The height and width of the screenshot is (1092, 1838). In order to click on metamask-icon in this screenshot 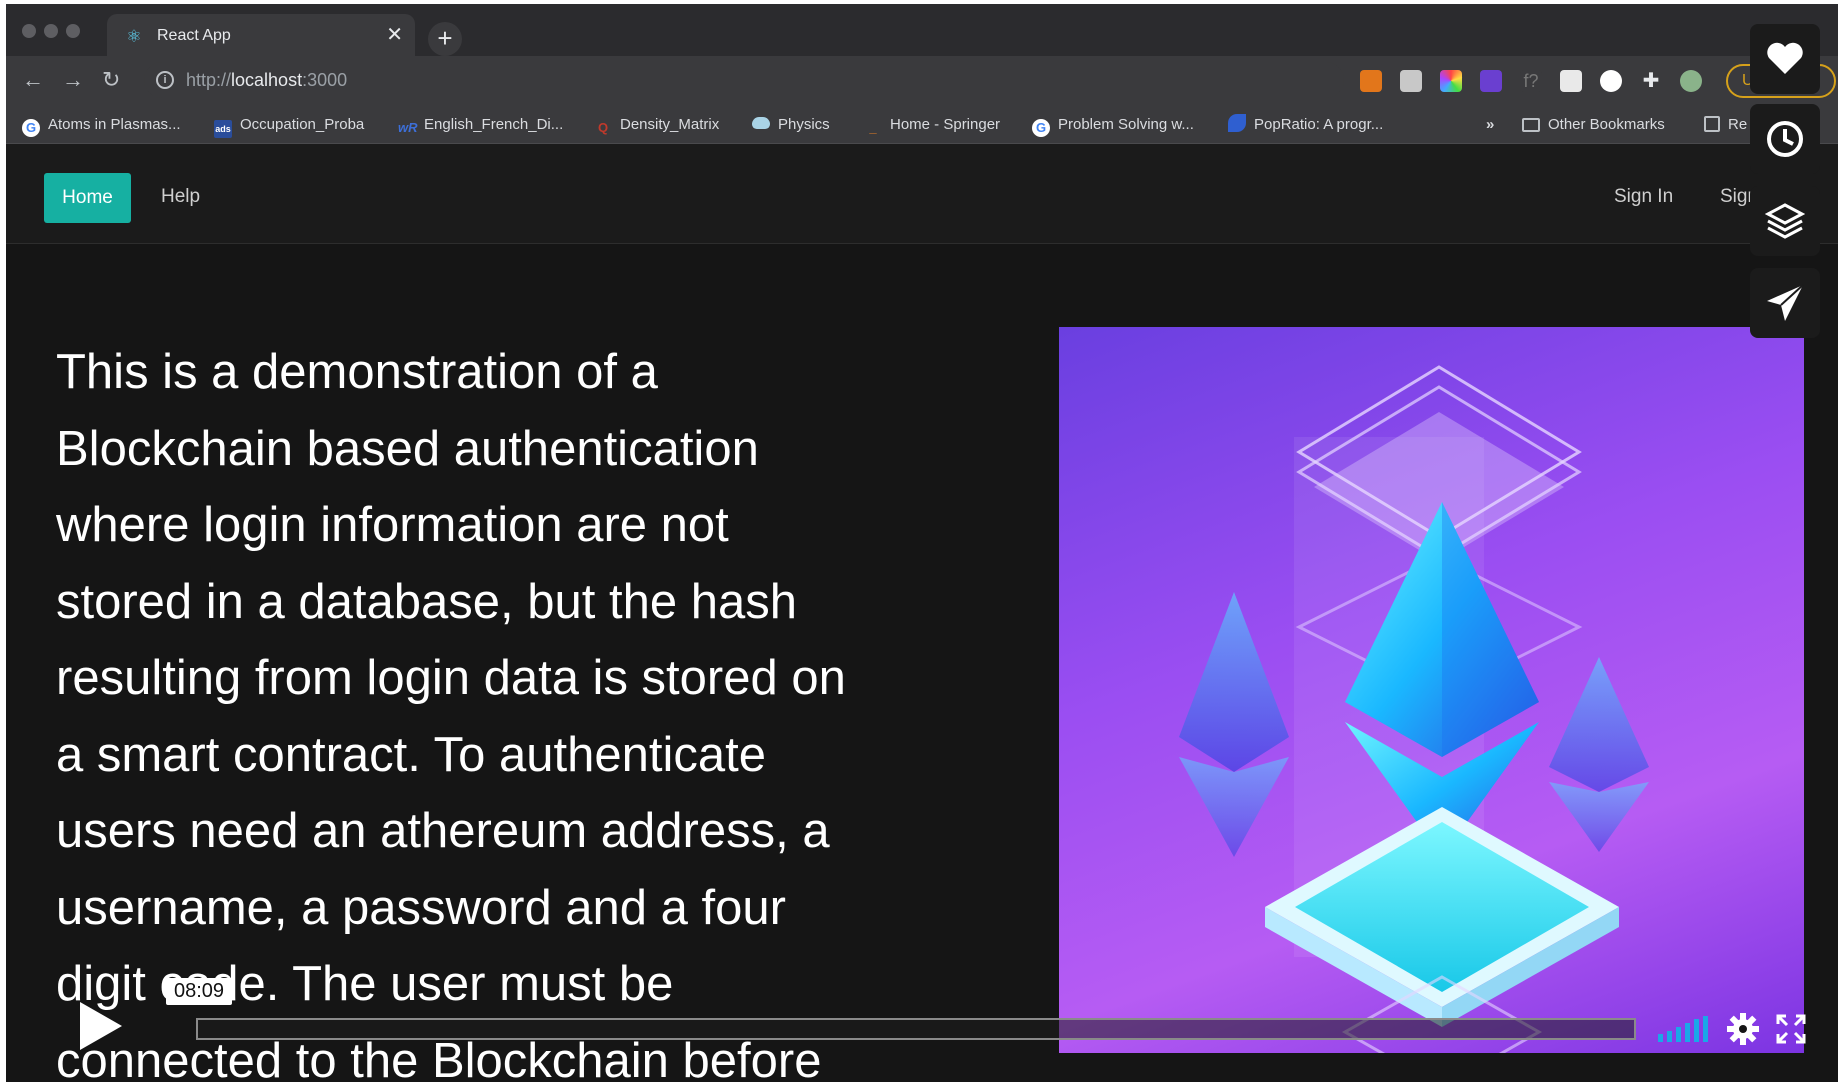, I will do `click(1371, 81)`.